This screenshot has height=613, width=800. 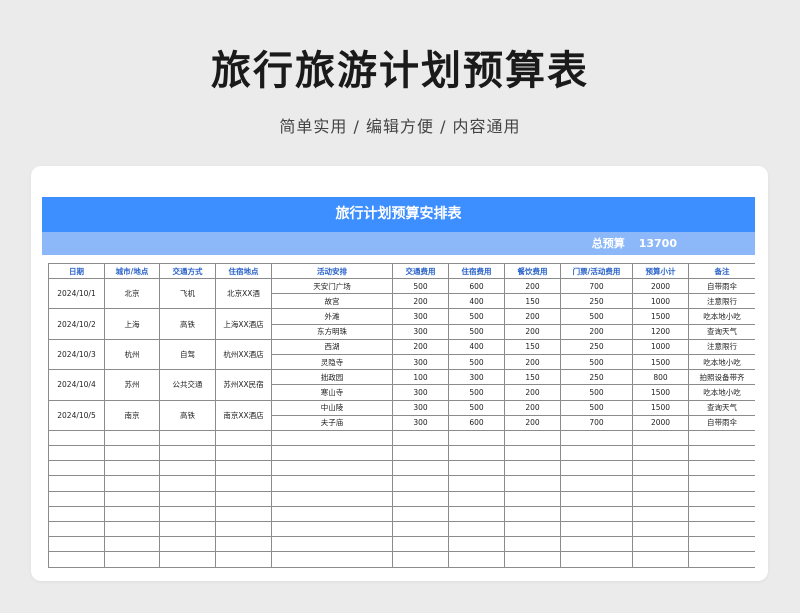 I want to click on column-header: 备注, so click(x=721, y=271).